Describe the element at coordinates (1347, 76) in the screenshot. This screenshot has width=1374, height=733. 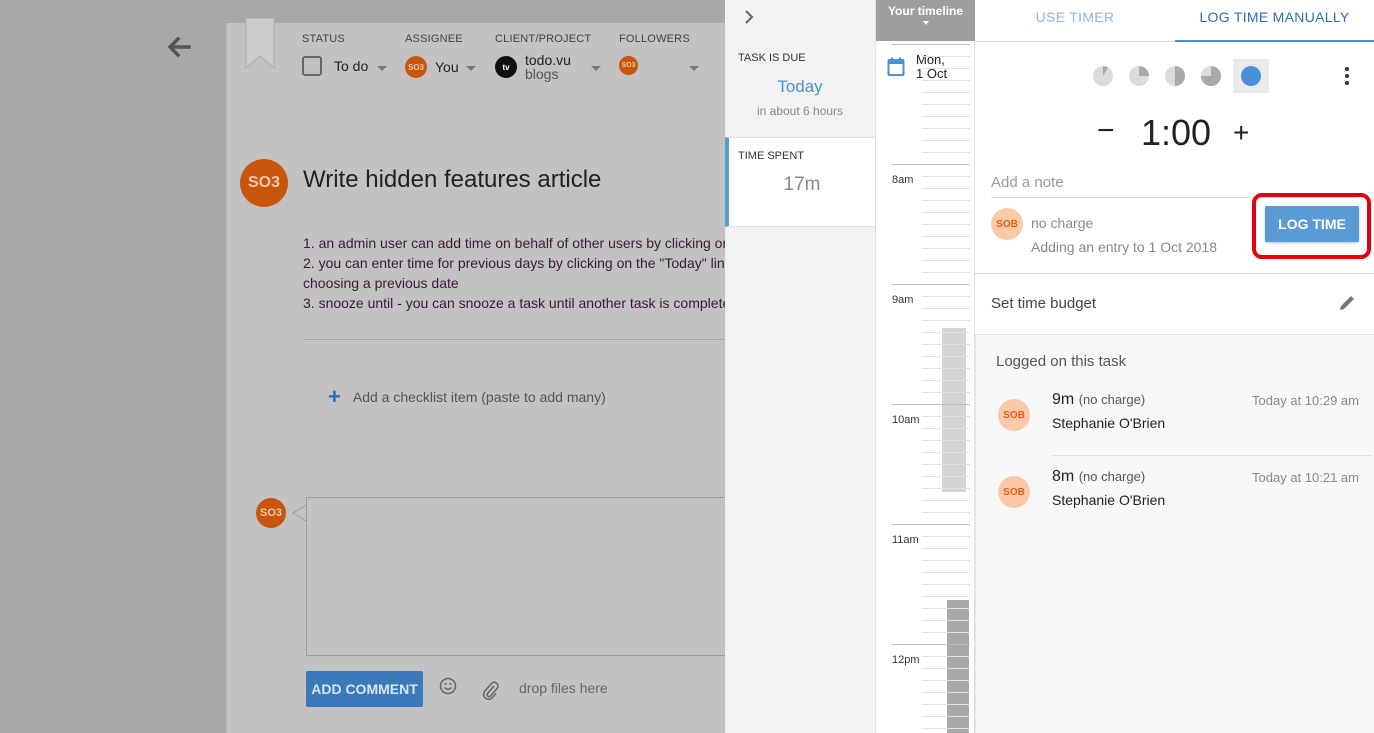
I see `more-vert-icon` at that location.